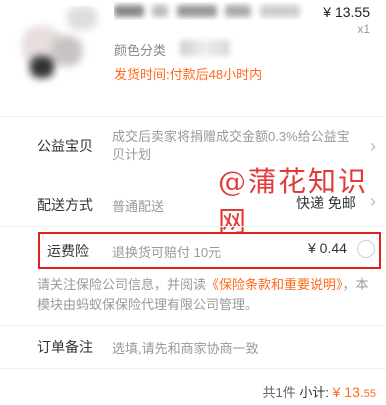  What do you see at coordinates (363, 29) in the screenshot?
I see `product-quantity: x1` at bounding box center [363, 29].